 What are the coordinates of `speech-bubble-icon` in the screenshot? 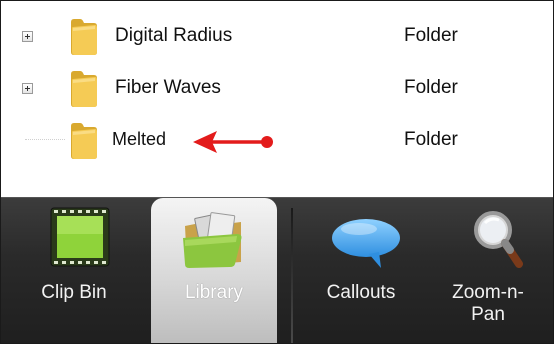 It's located at (366, 243).